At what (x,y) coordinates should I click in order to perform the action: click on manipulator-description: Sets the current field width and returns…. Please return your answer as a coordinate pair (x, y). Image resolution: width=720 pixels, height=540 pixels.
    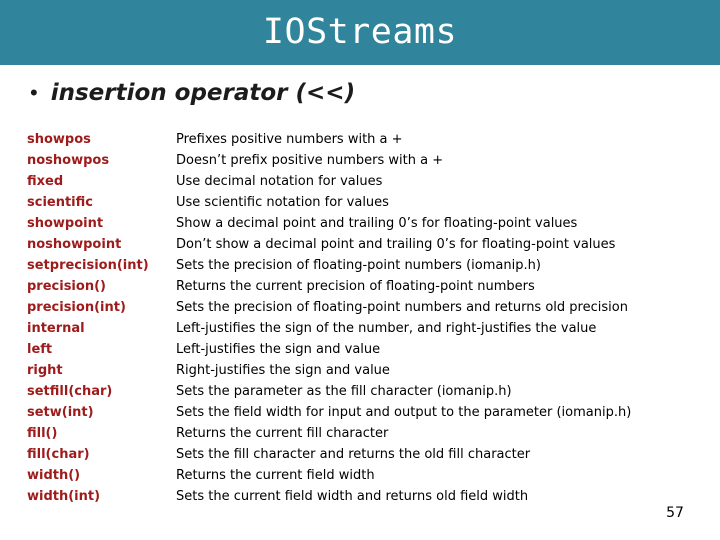
    Looking at the image, I should click on (352, 496).